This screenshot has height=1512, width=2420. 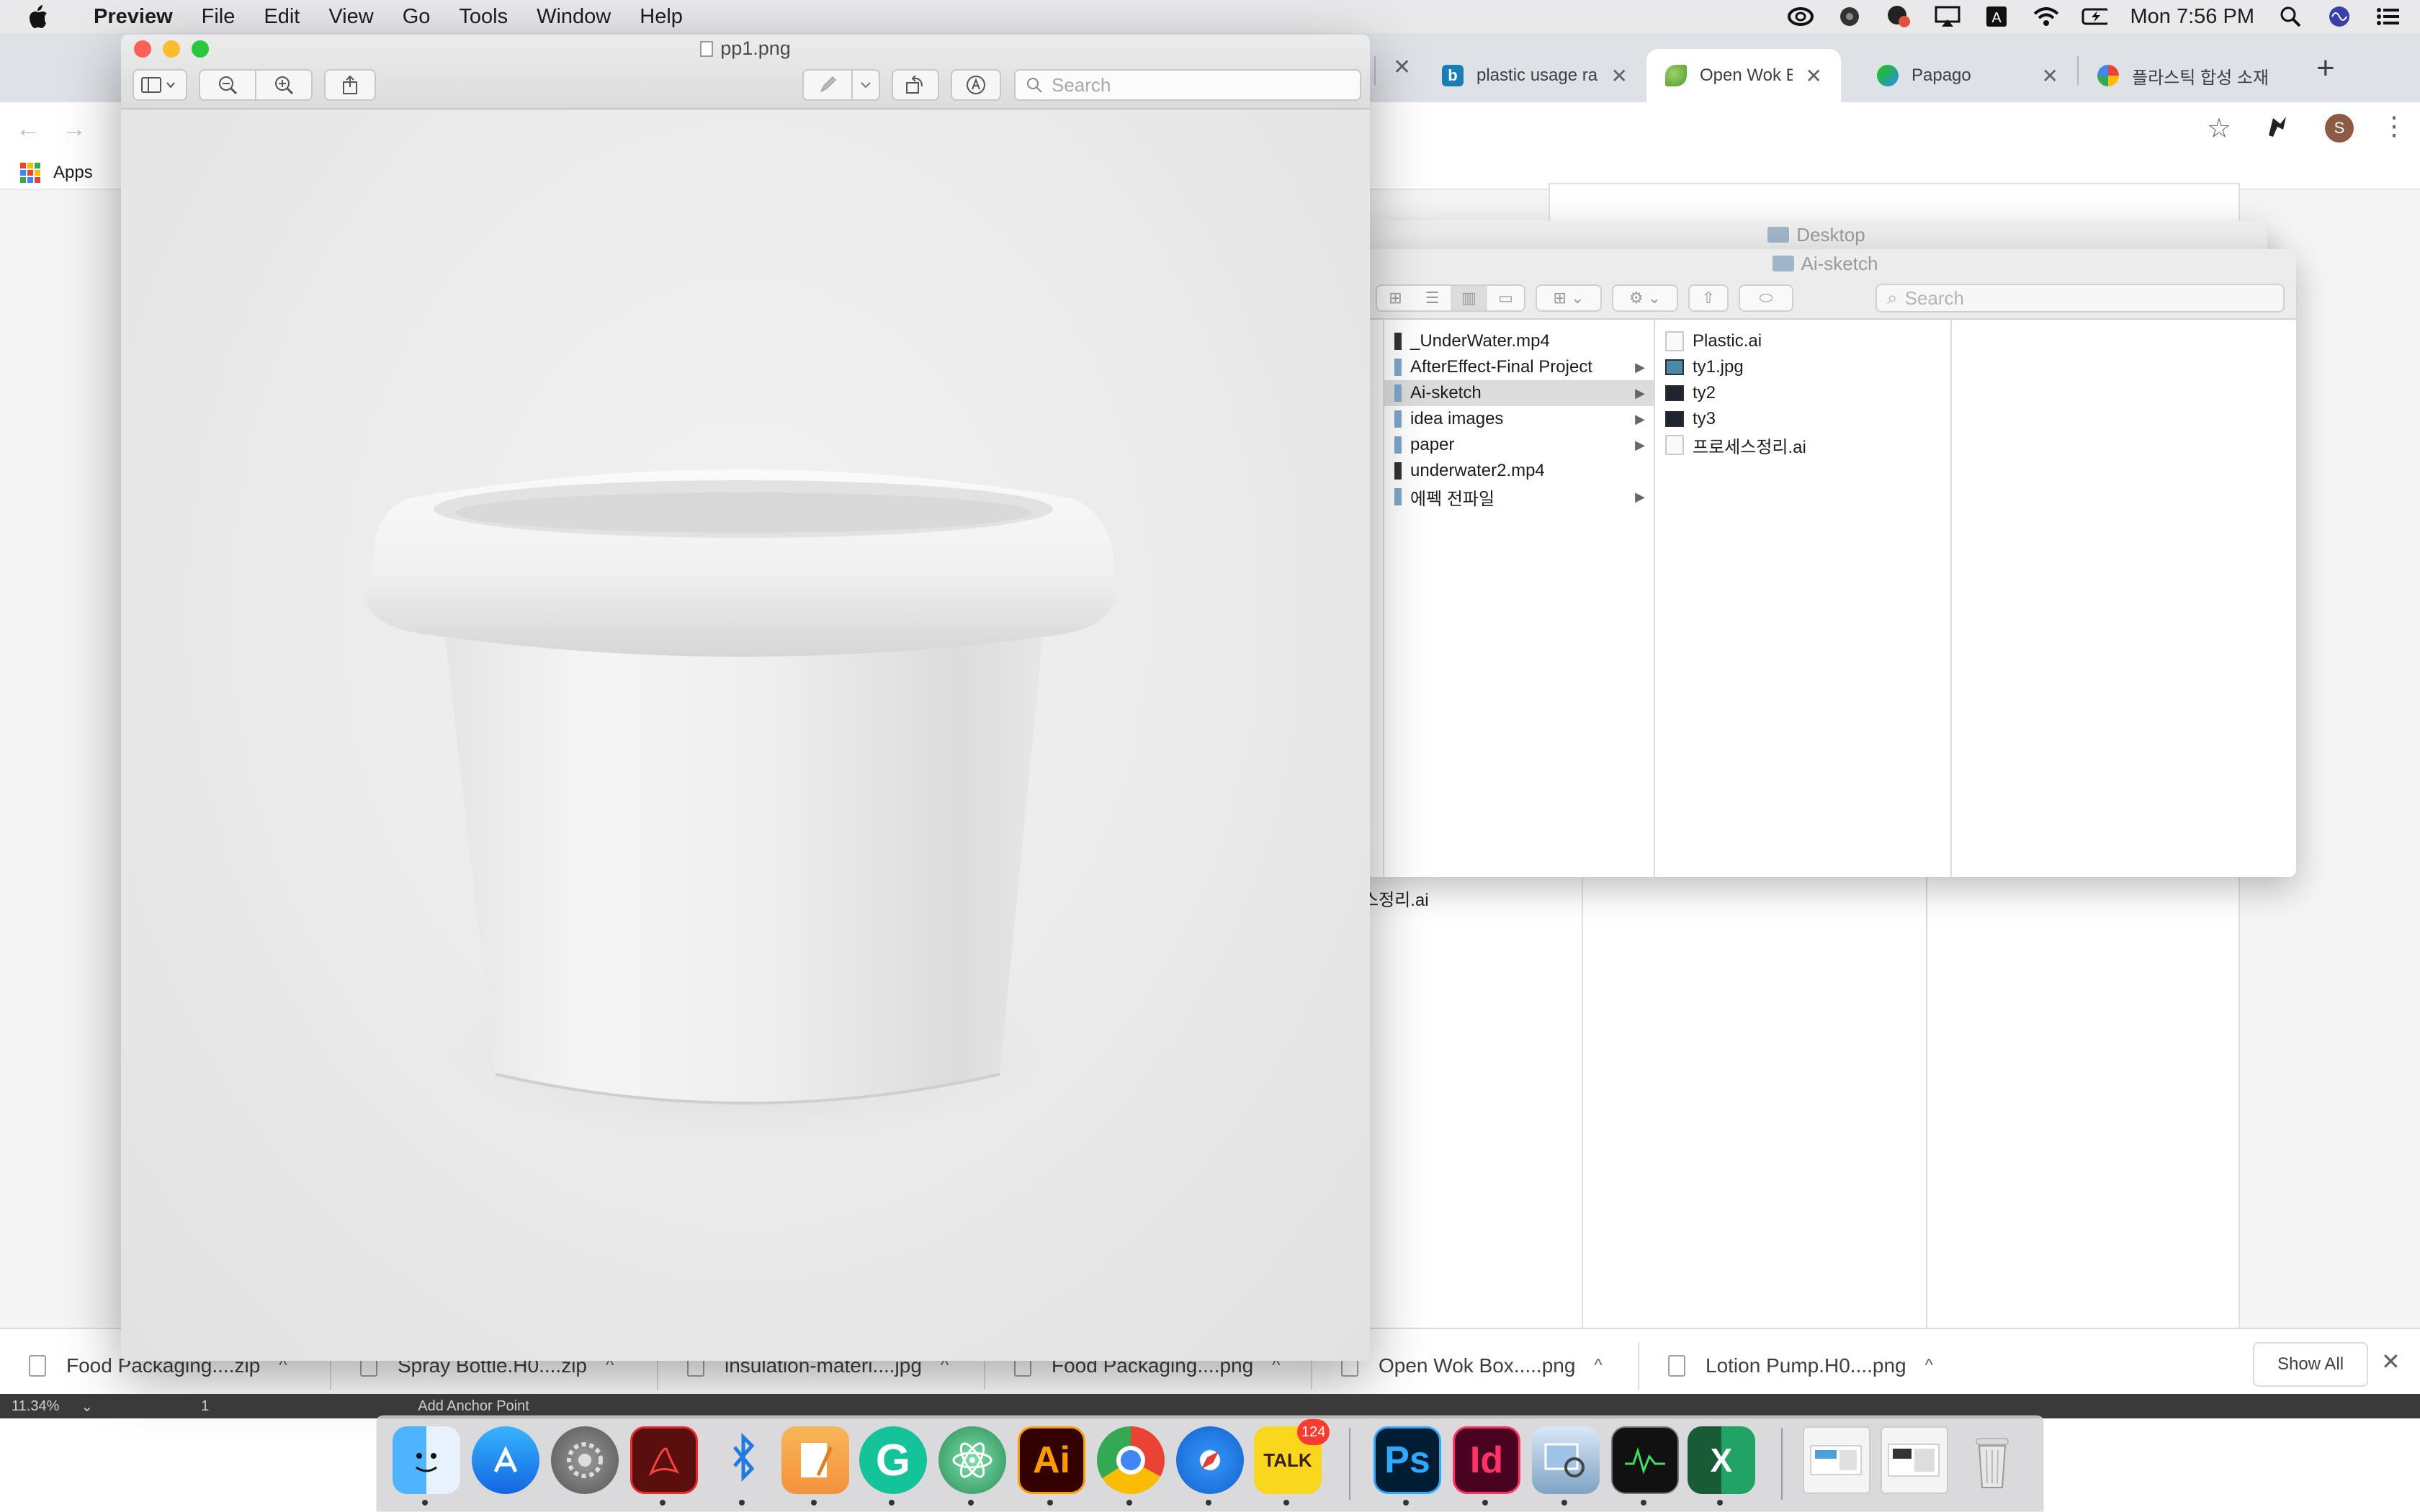 What do you see at coordinates (661, 17) in the screenshot?
I see `menu-help: Help` at bounding box center [661, 17].